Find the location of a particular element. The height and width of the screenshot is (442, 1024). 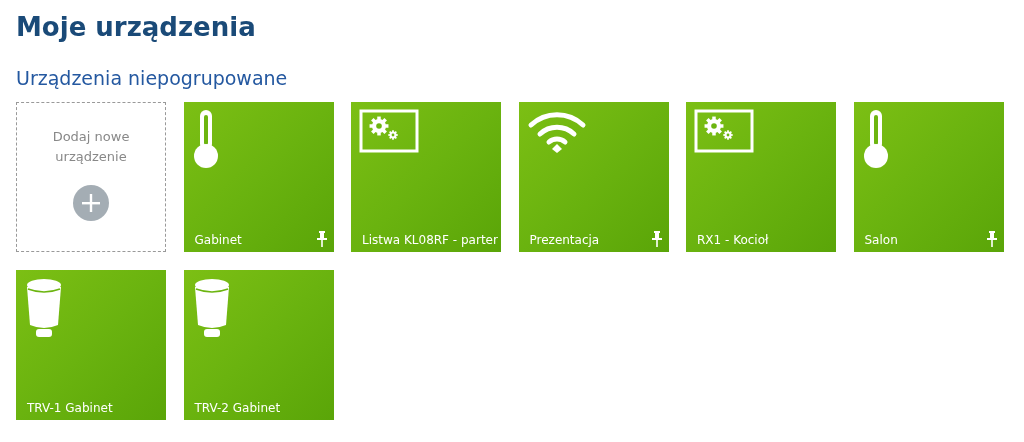

device-name: RX1 - Kocioł is located at coordinates (733, 240).